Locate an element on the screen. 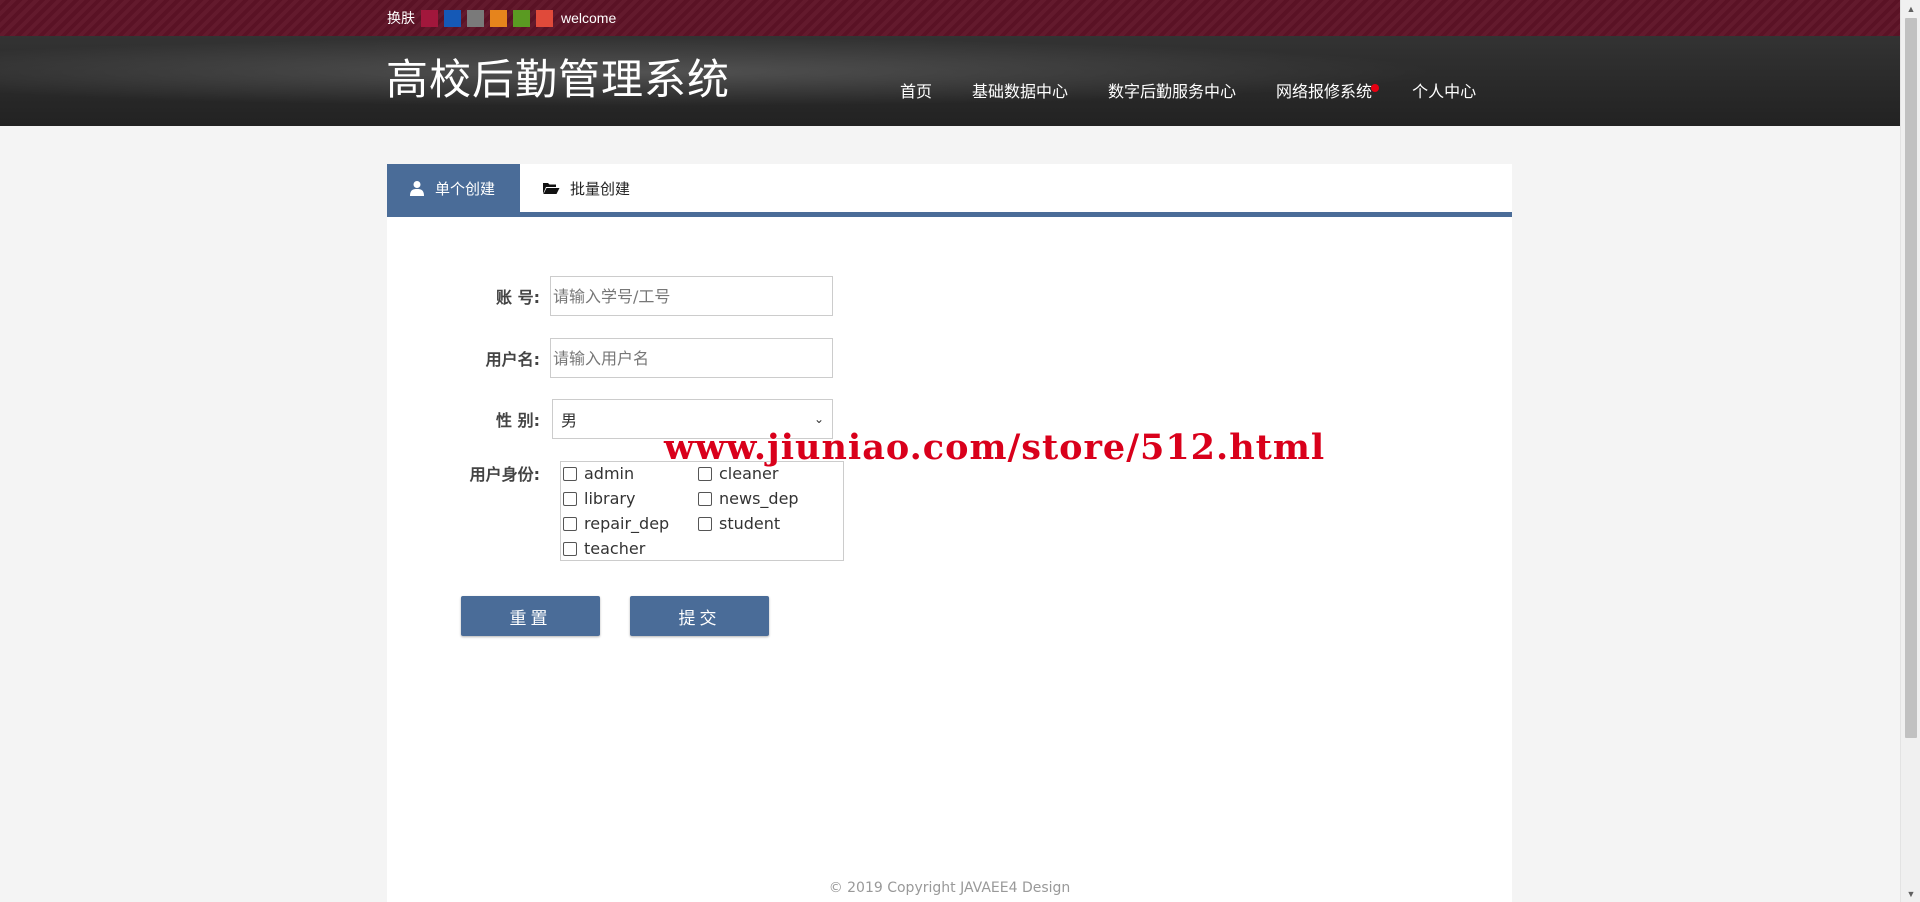  nav-network-repair-label: 网络报修系统 is located at coordinates (1324, 91).